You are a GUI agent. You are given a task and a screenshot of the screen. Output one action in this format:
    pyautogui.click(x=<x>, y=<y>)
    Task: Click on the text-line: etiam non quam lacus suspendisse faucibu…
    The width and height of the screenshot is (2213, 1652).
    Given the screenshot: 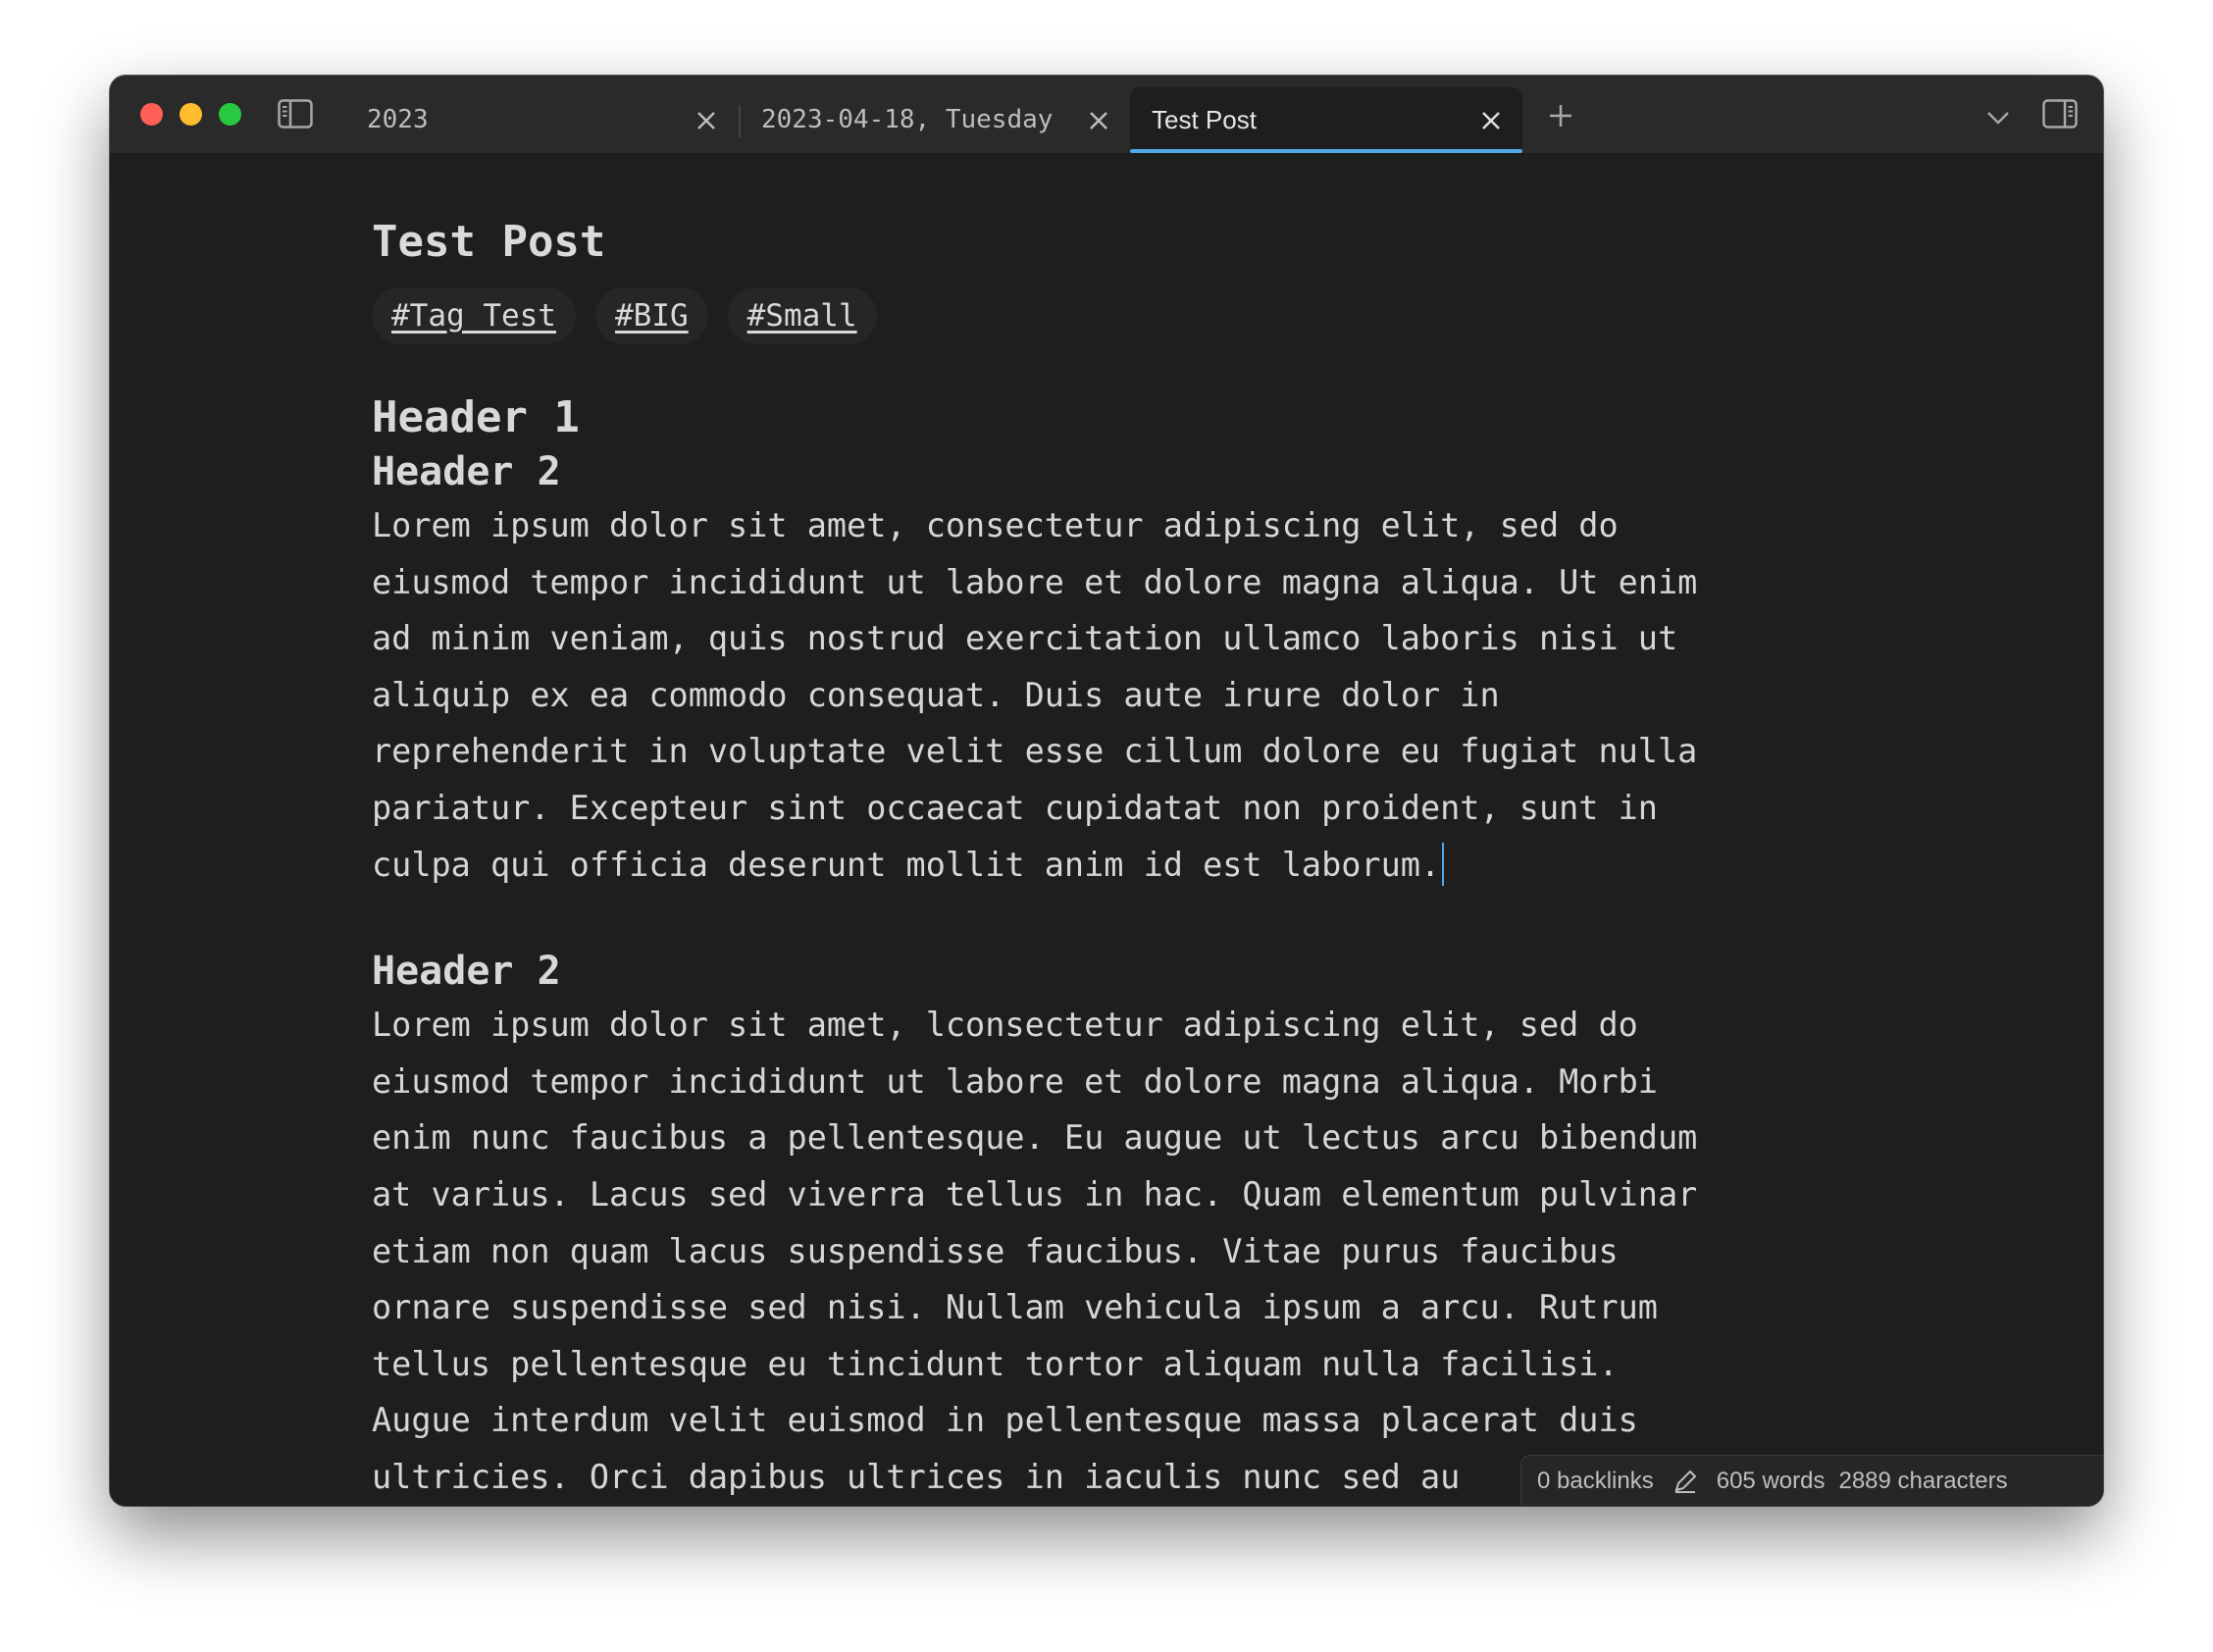 What is the action you would take?
    pyautogui.click(x=995, y=1250)
    